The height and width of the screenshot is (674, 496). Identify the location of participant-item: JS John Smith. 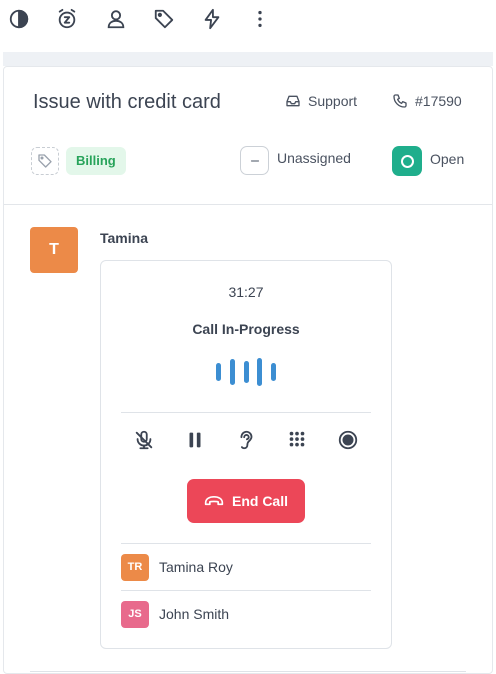
(246, 614).